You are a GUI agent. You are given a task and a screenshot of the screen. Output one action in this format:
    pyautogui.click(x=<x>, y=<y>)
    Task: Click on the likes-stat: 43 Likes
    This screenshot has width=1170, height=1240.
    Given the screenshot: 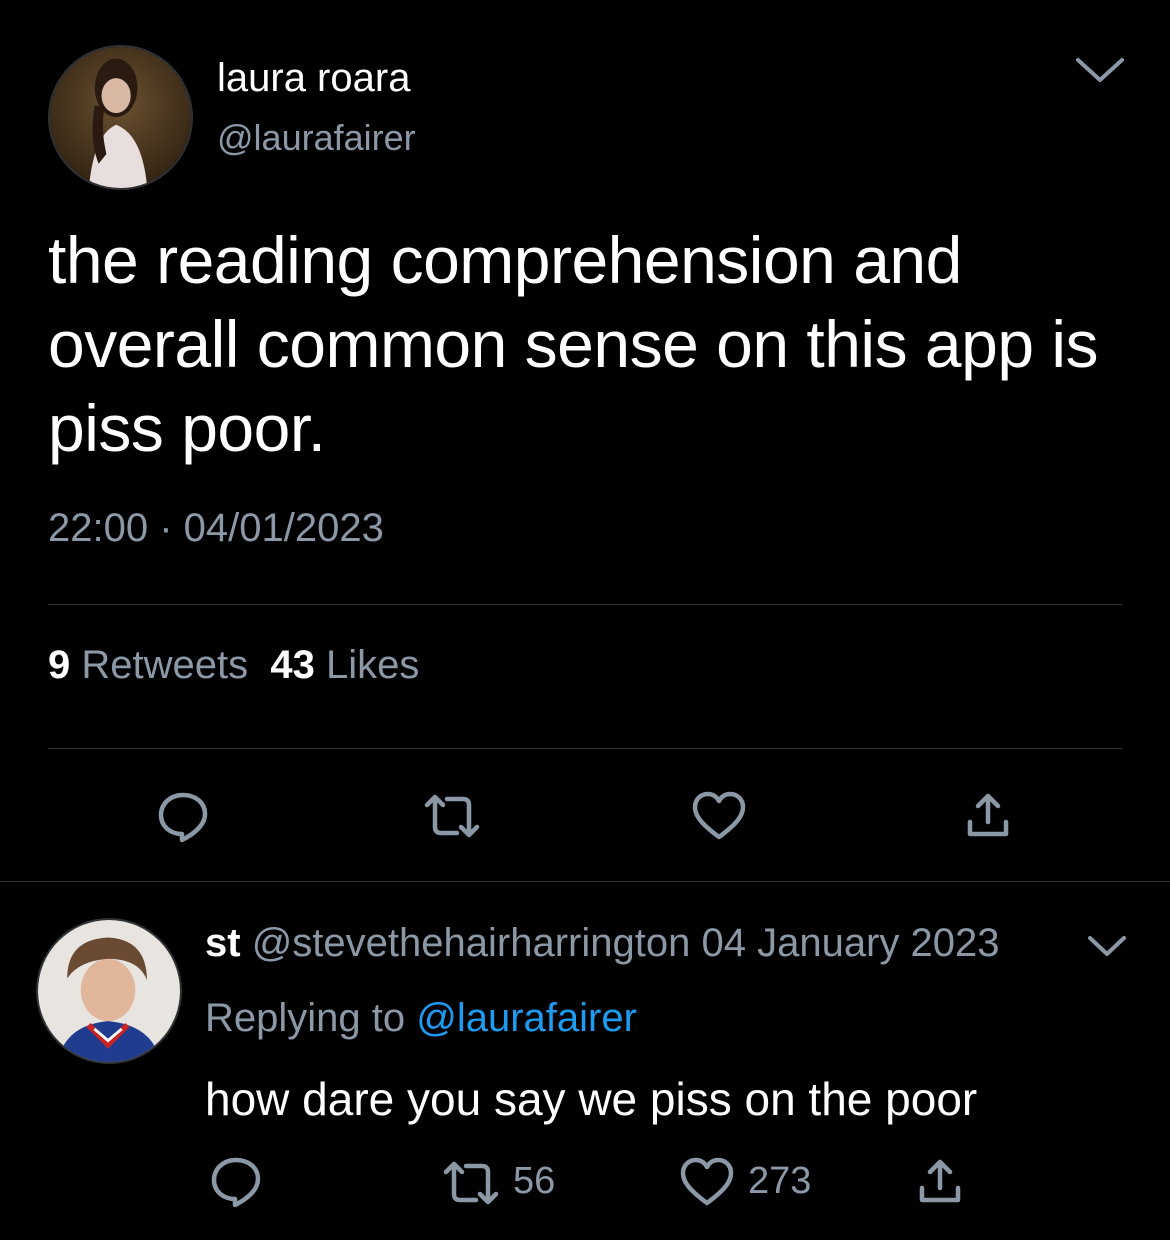 What is the action you would take?
    pyautogui.click(x=344, y=665)
    